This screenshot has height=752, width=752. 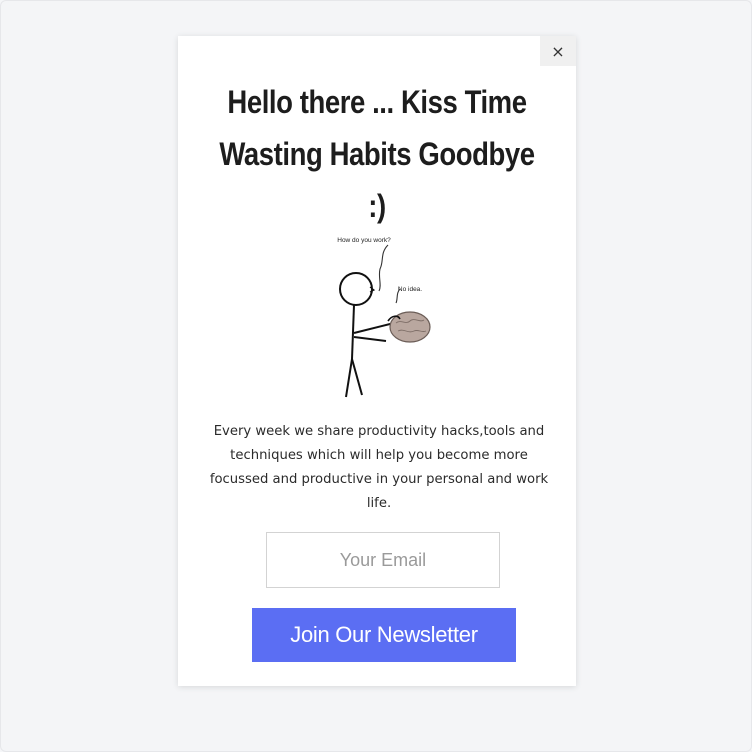 What do you see at coordinates (364, 240) in the screenshot?
I see `speech-question: How do you work?` at bounding box center [364, 240].